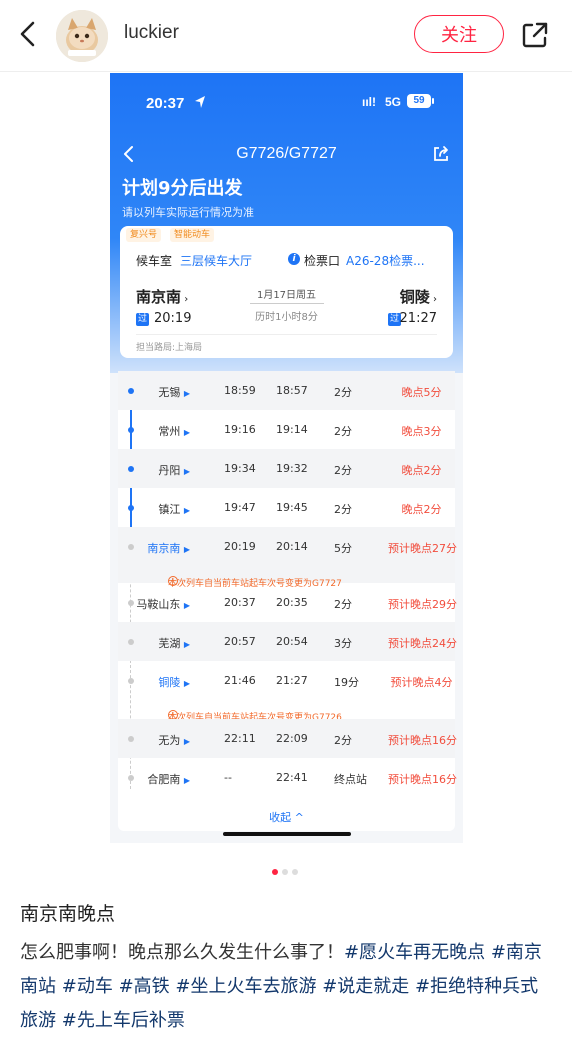 This screenshot has height=1047, width=572. Describe the element at coordinates (182, 188) in the screenshot. I see `depart-countdown: 计划9分后出发` at that location.